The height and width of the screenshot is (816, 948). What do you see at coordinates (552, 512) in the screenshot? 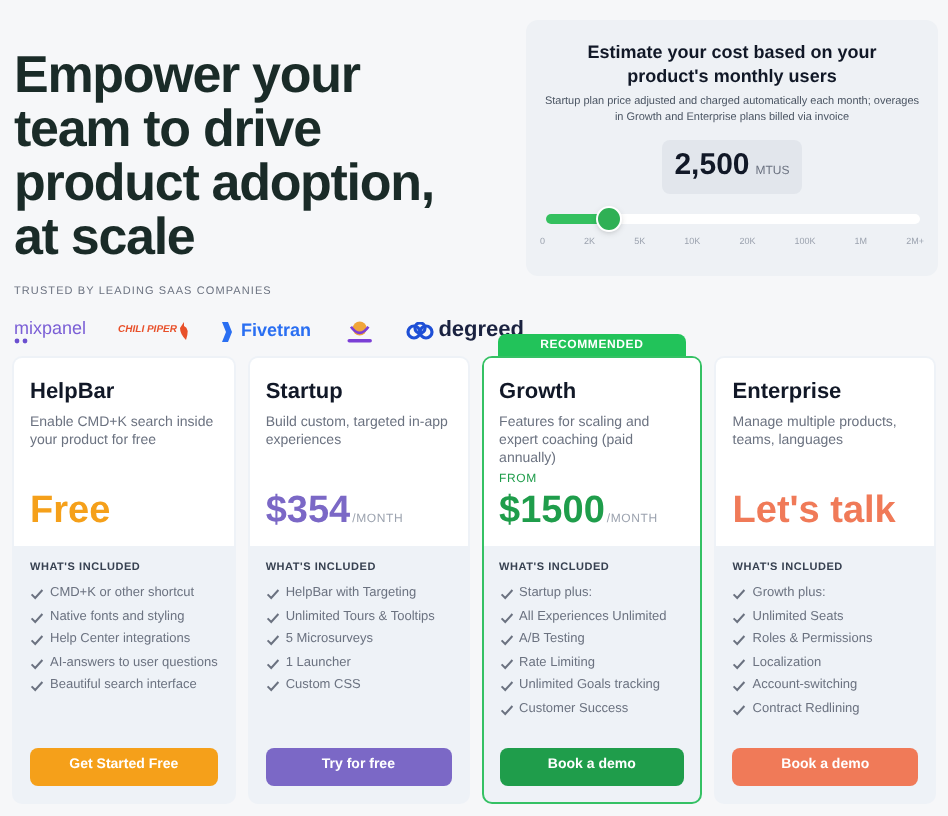
I see `plan-price: $1500` at bounding box center [552, 512].